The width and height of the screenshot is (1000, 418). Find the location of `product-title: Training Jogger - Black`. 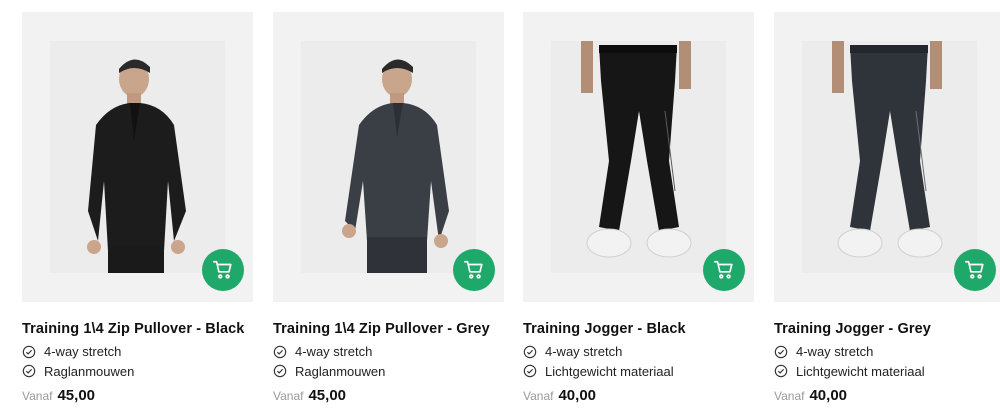

product-title: Training Jogger - Black is located at coordinates (638, 329).